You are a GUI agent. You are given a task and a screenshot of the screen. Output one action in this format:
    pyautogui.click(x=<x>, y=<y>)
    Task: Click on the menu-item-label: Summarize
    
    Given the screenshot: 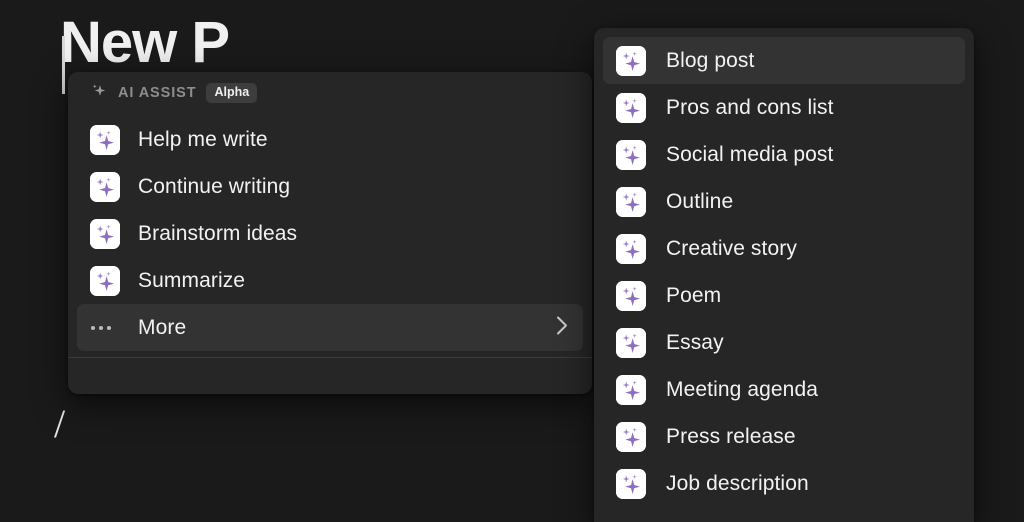 What is the action you would take?
    pyautogui.click(x=192, y=280)
    